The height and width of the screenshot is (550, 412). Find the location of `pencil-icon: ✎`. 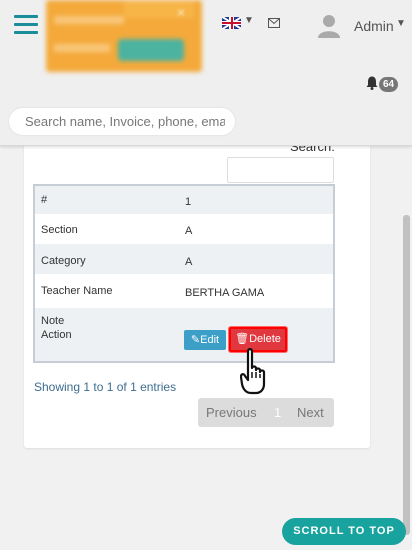

pencil-icon: ✎ is located at coordinates (195, 340).